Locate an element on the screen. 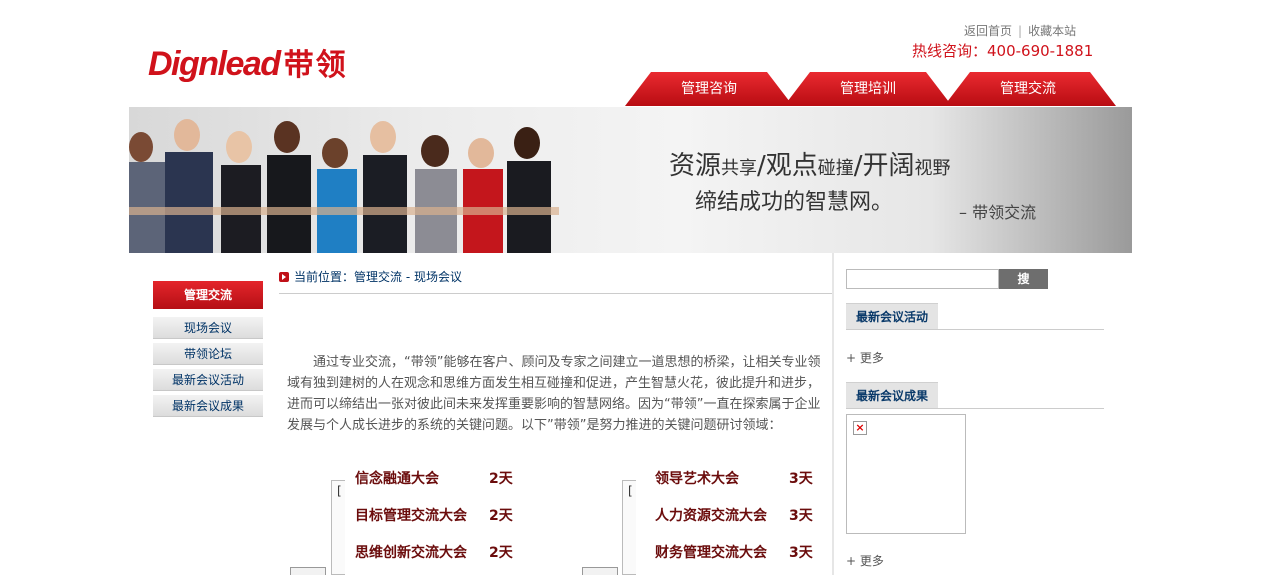  result-image-frame: × is located at coordinates (906, 474).